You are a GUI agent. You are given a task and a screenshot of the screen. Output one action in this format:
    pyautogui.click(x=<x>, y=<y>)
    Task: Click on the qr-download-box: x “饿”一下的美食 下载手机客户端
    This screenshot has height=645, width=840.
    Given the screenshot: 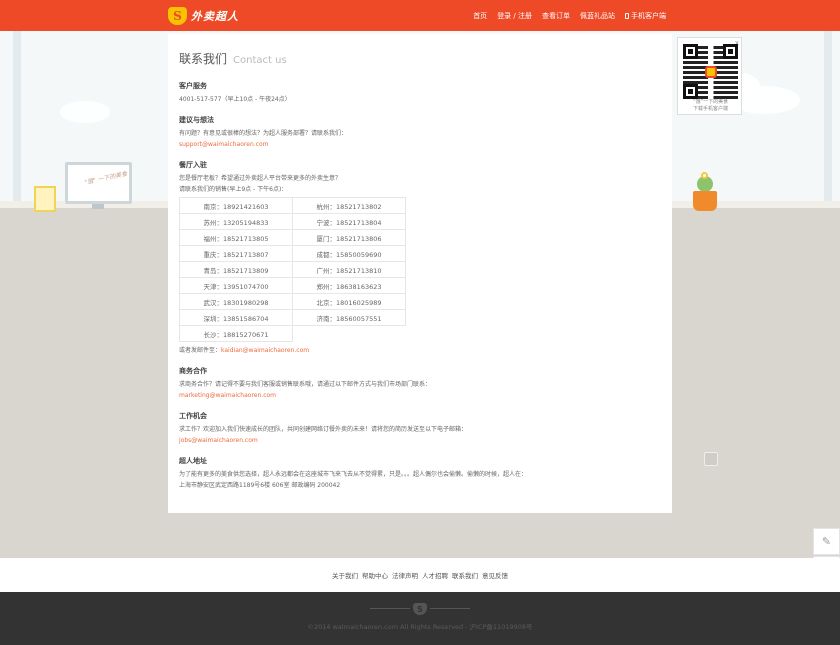 What is the action you would take?
    pyautogui.click(x=709, y=76)
    